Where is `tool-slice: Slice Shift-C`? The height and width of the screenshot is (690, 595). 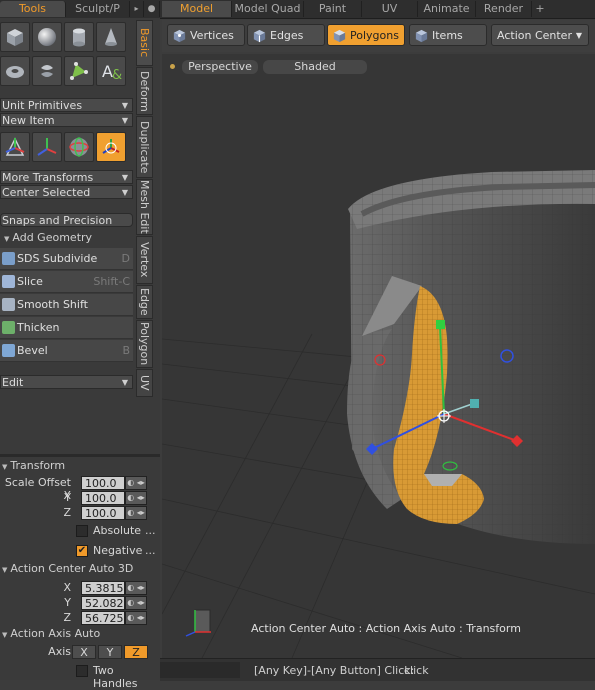
tool-slice: Slice Shift-C is located at coordinates (66, 282).